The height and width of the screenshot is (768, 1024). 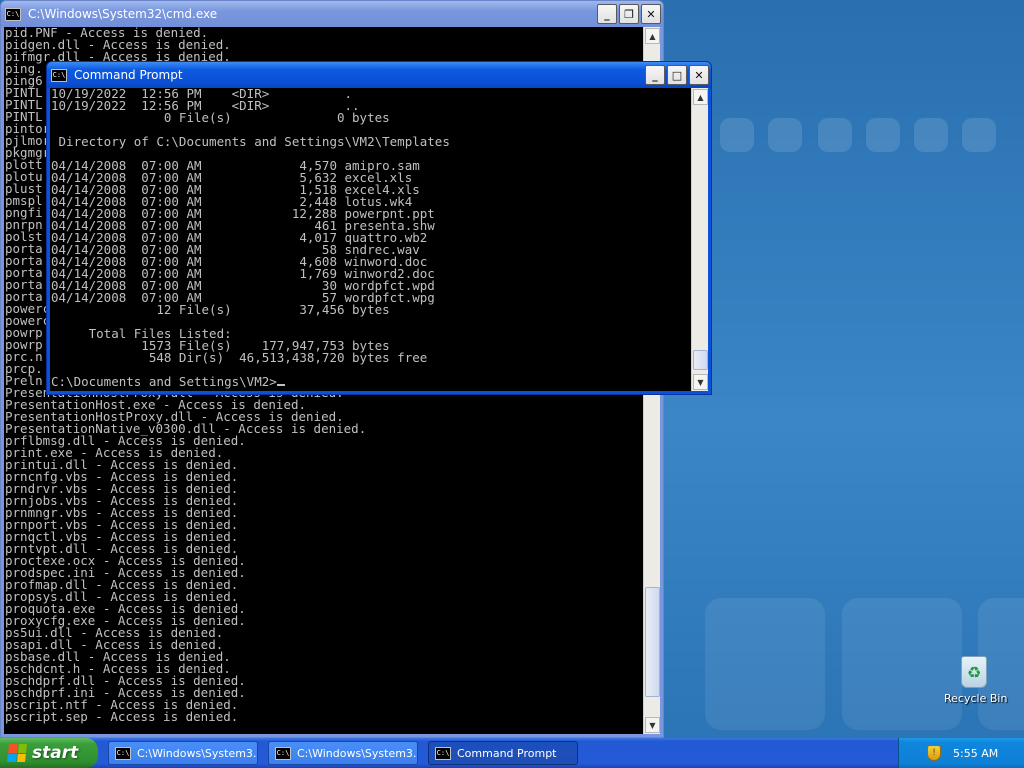 What do you see at coordinates (220, 309) in the screenshot?
I see `console-line: 12 File(s) 37,456 bytes` at bounding box center [220, 309].